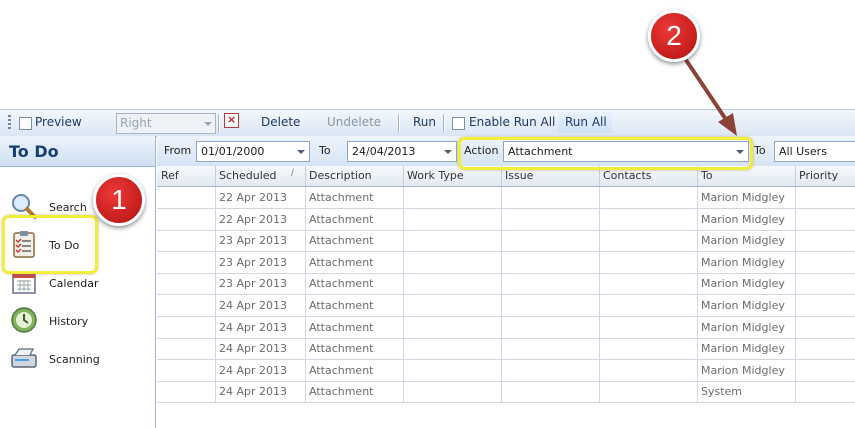  Describe the element at coordinates (119, 200) in the screenshot. I see `step-1-callout: 1` at that location.